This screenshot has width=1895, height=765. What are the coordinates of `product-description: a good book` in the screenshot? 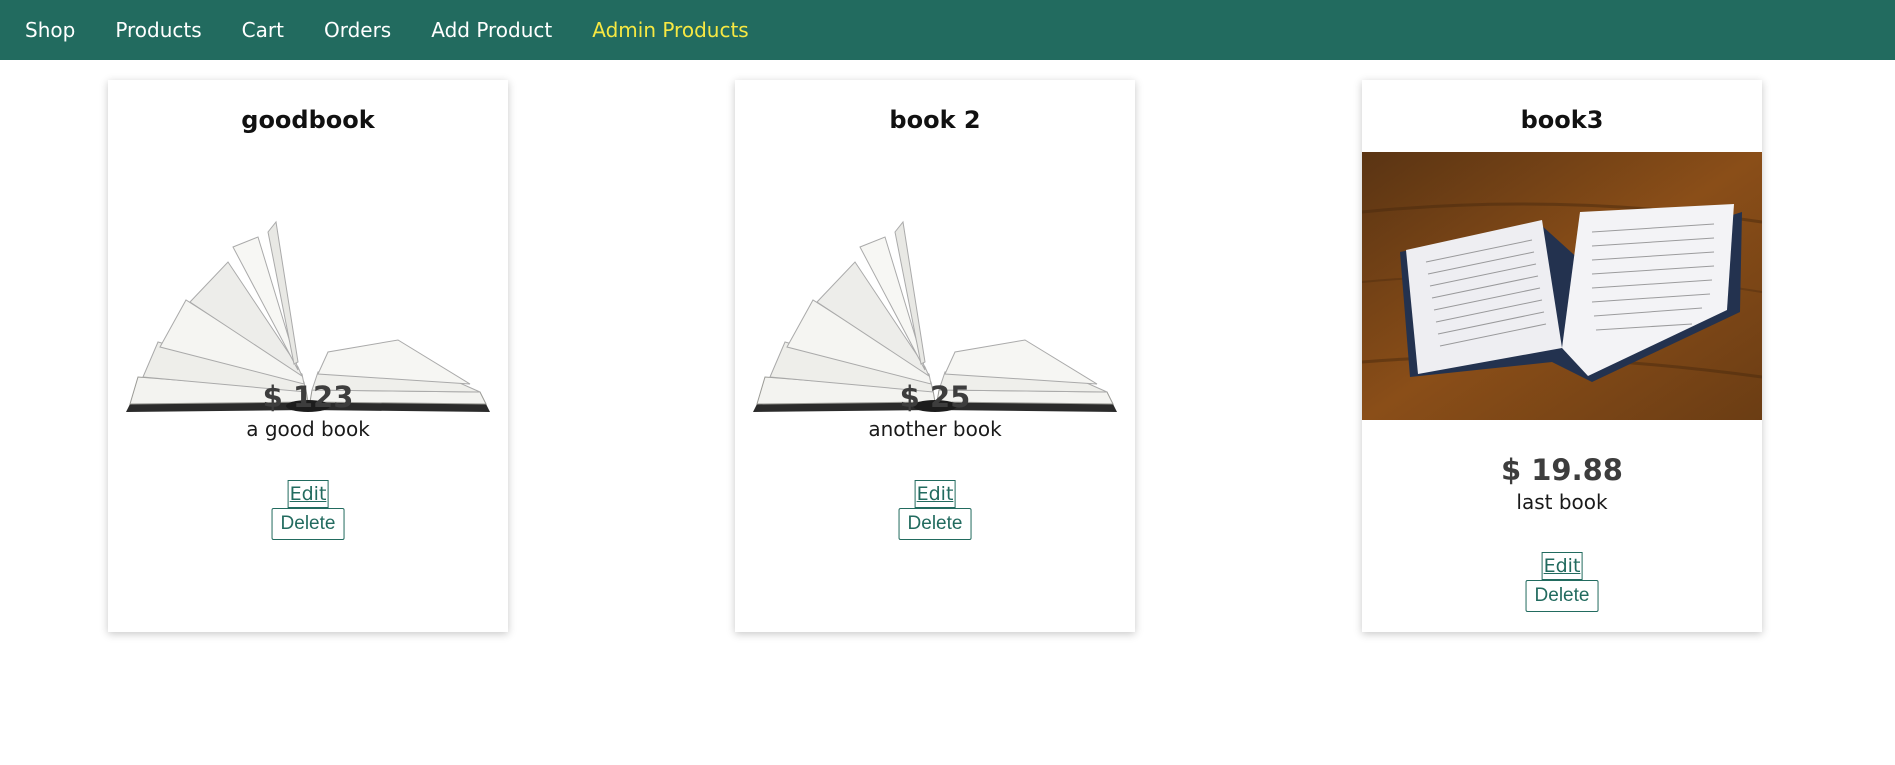 It's located at (308, 429).